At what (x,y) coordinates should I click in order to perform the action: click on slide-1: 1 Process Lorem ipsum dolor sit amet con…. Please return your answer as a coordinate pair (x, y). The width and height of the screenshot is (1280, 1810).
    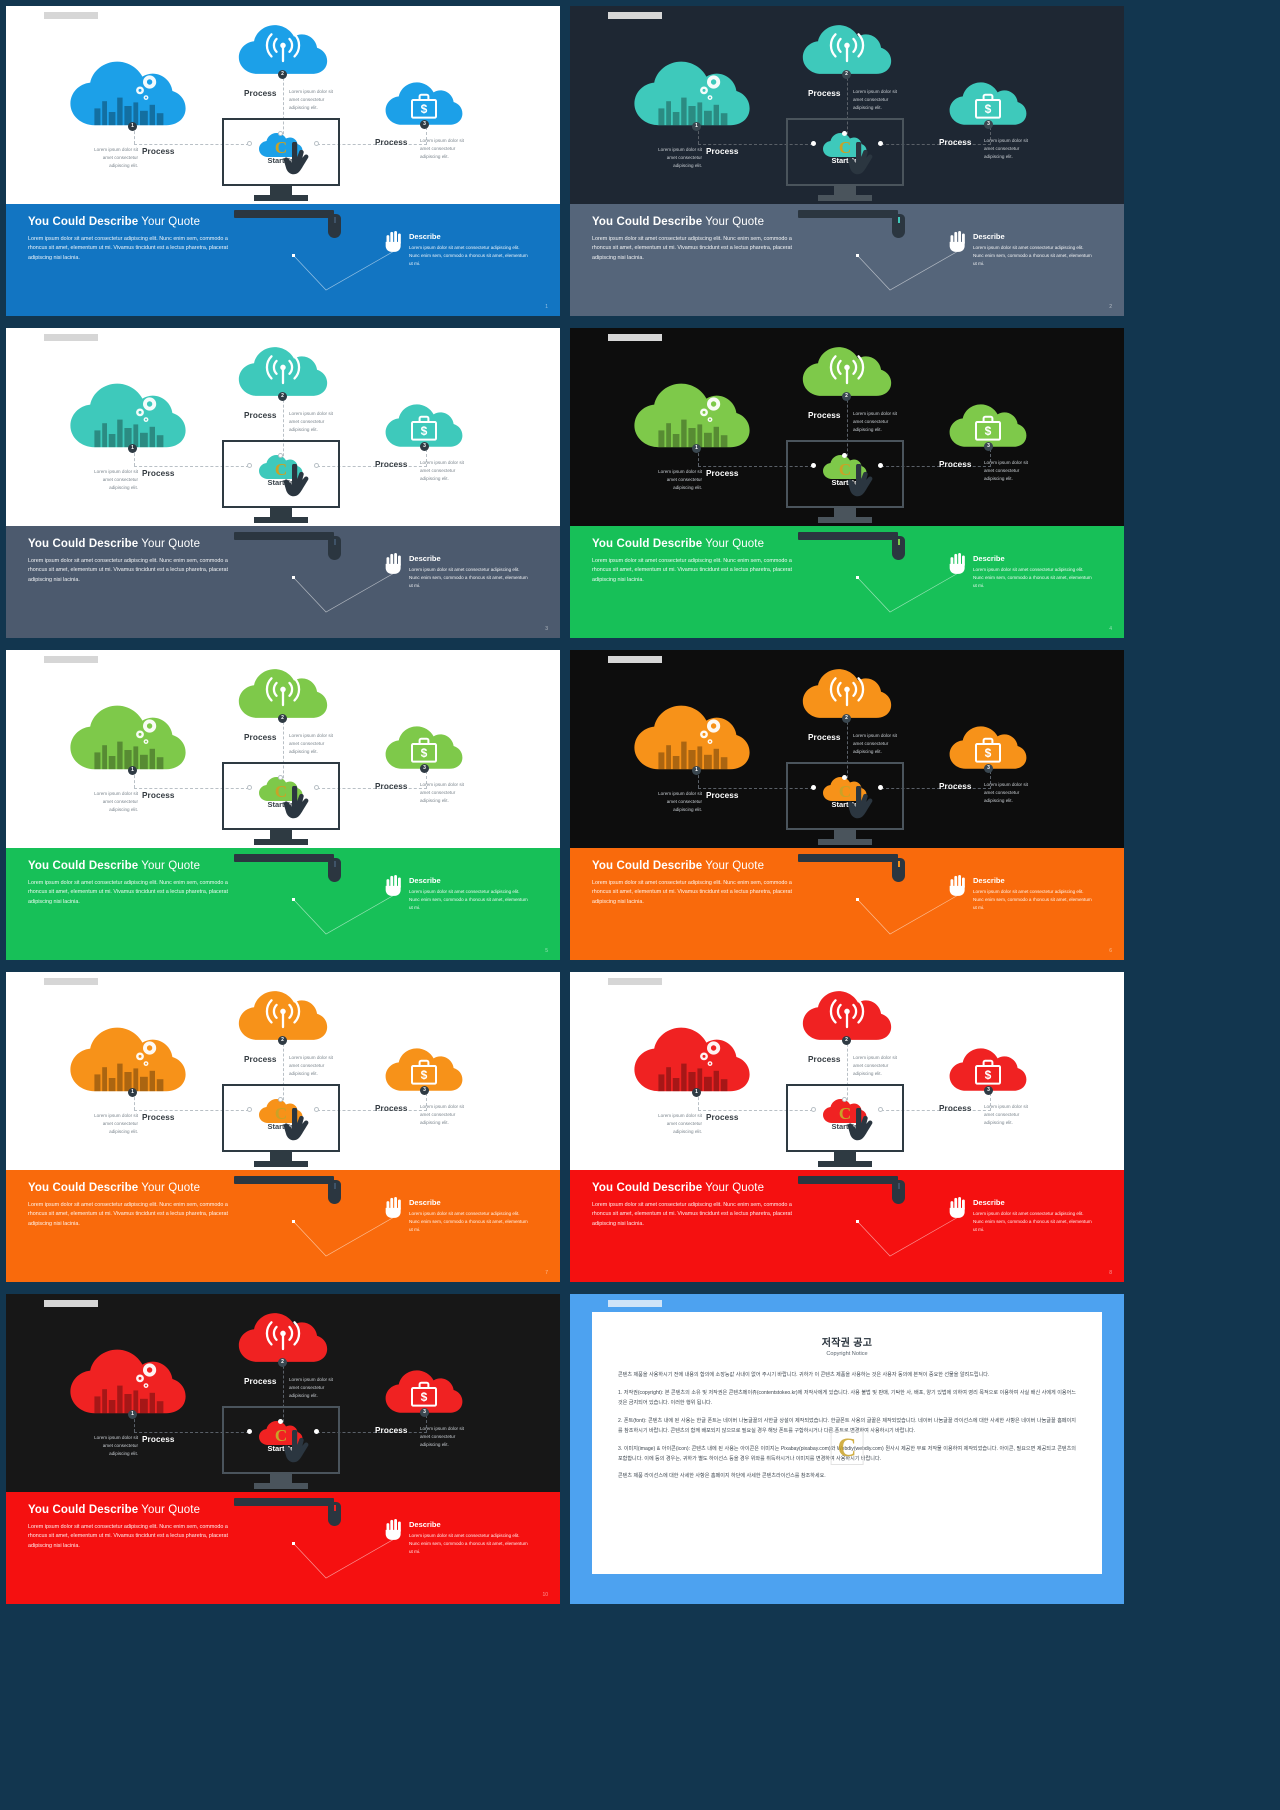
    Looking at the image, I should click on (283, 161).